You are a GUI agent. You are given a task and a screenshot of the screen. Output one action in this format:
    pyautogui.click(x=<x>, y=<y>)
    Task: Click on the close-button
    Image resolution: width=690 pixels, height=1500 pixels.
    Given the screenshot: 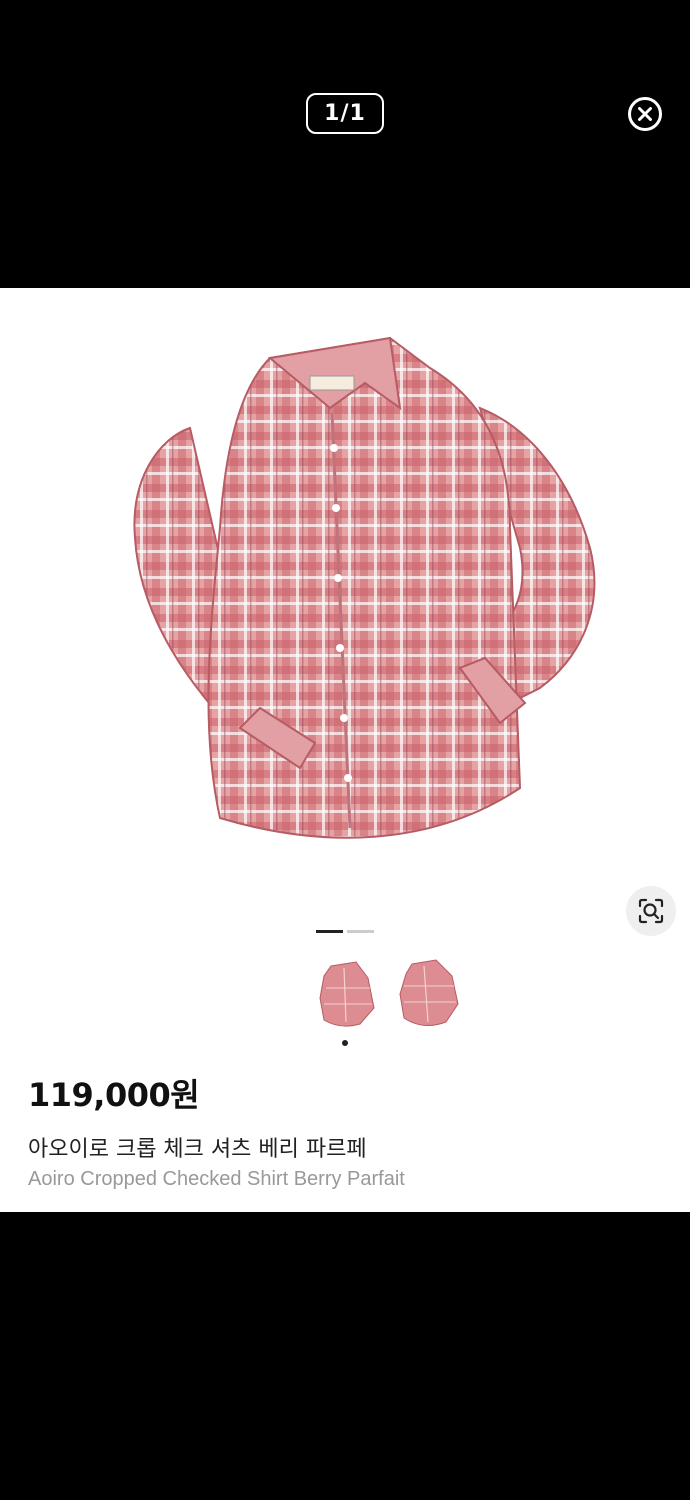 What is the action you would take?
    pyautogui.click(x=645, y=114)
    